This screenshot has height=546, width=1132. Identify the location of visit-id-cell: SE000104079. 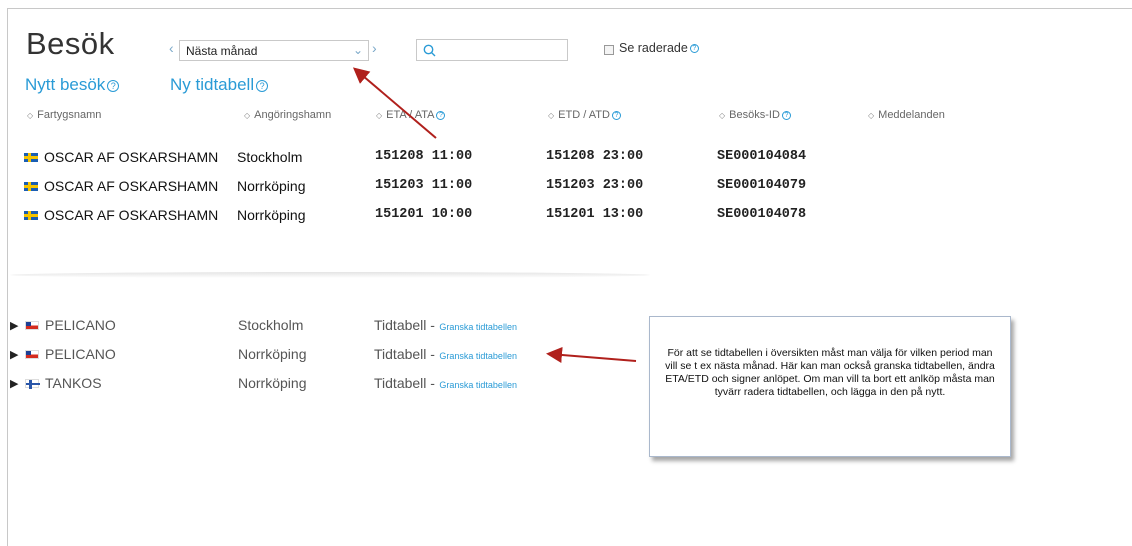
(762, 185).